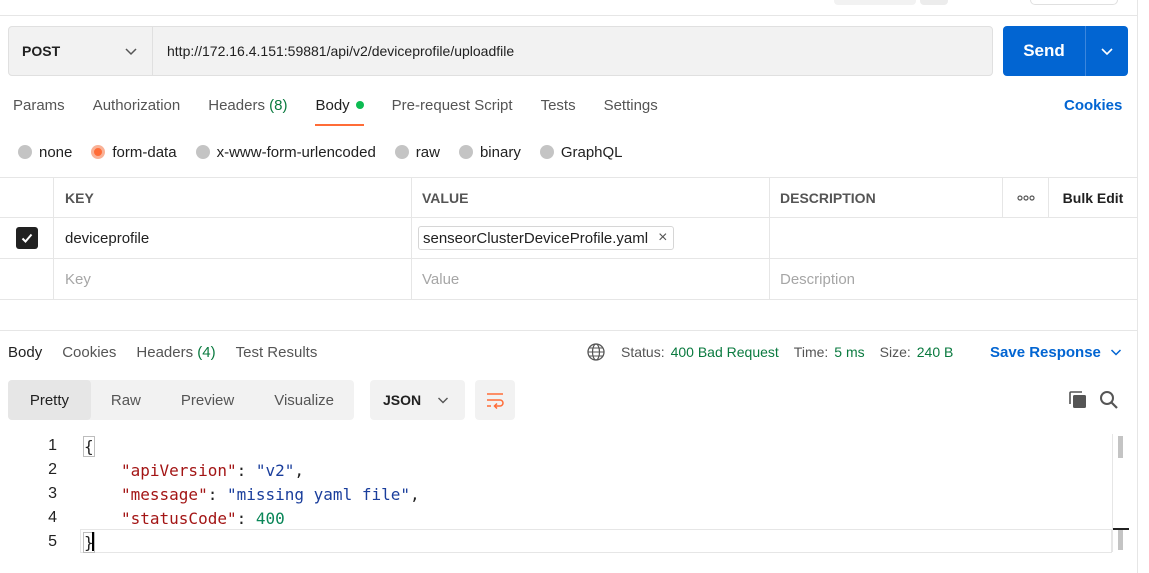 Image resolution: width=1149 pixels, height=573 pixels. I want to click on table-header-row: KEY VALUE DESCRIPTION Bulk Edit, so click(568, 197).